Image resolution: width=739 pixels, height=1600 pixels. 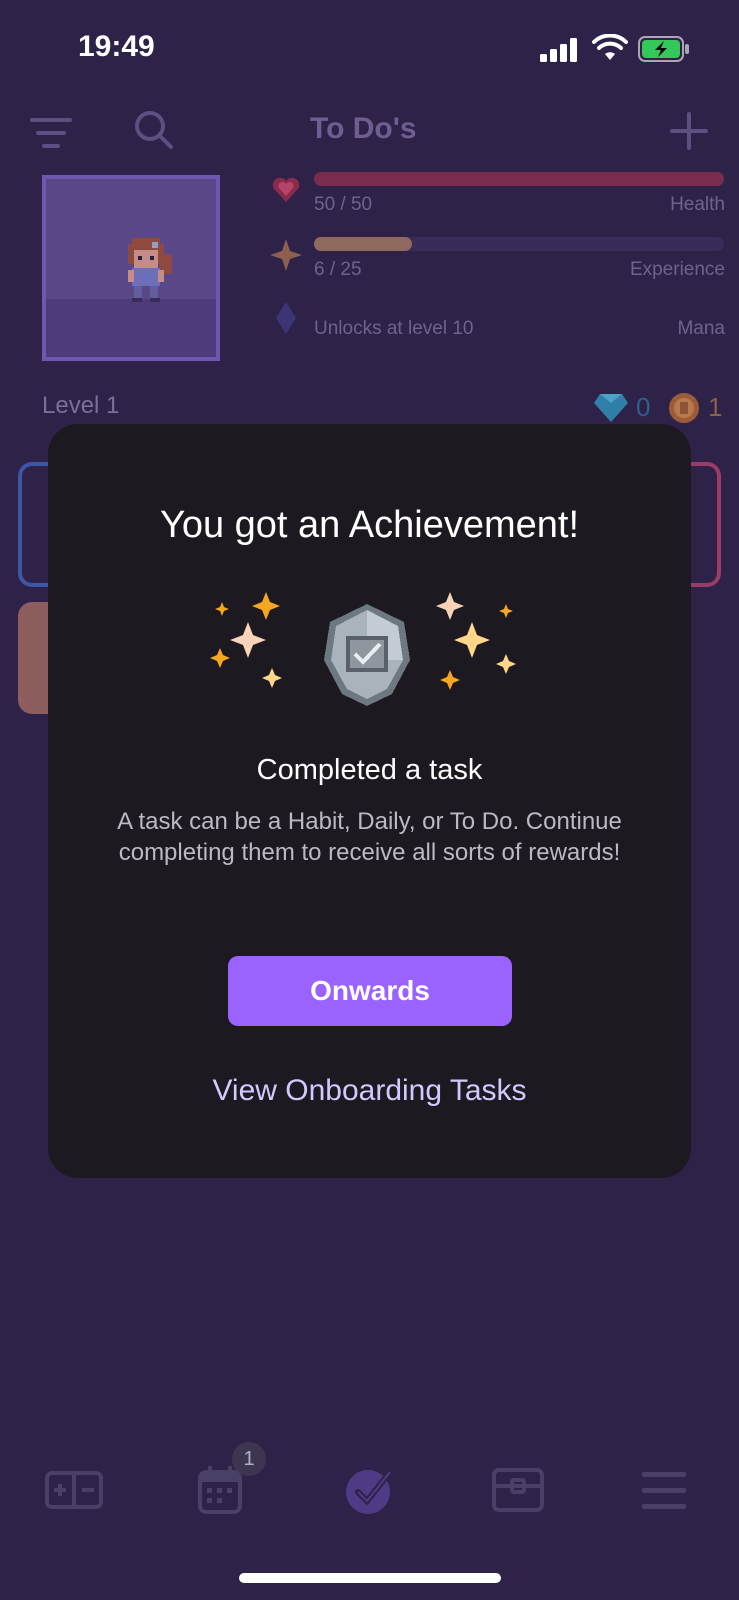 I want to click on level-label: Level 1, so click(x=81, y=405).